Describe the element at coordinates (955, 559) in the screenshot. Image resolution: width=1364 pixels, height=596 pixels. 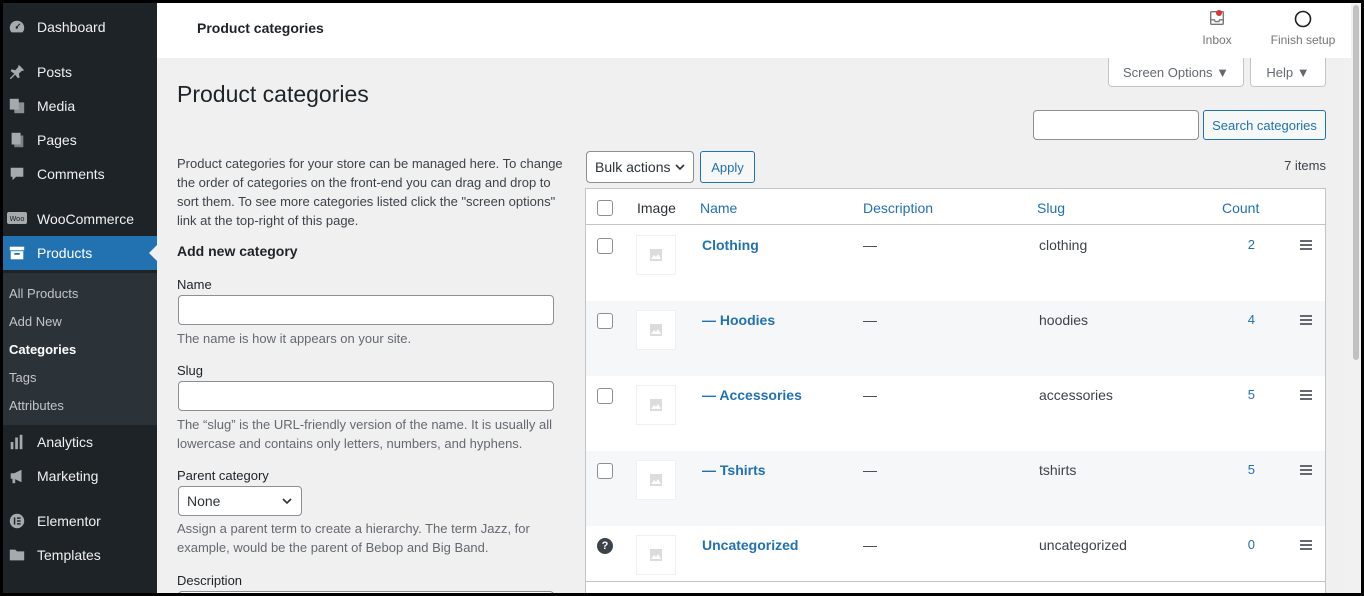
I see `table-row: ? Uncategorized — uncategorized 0` at that location.